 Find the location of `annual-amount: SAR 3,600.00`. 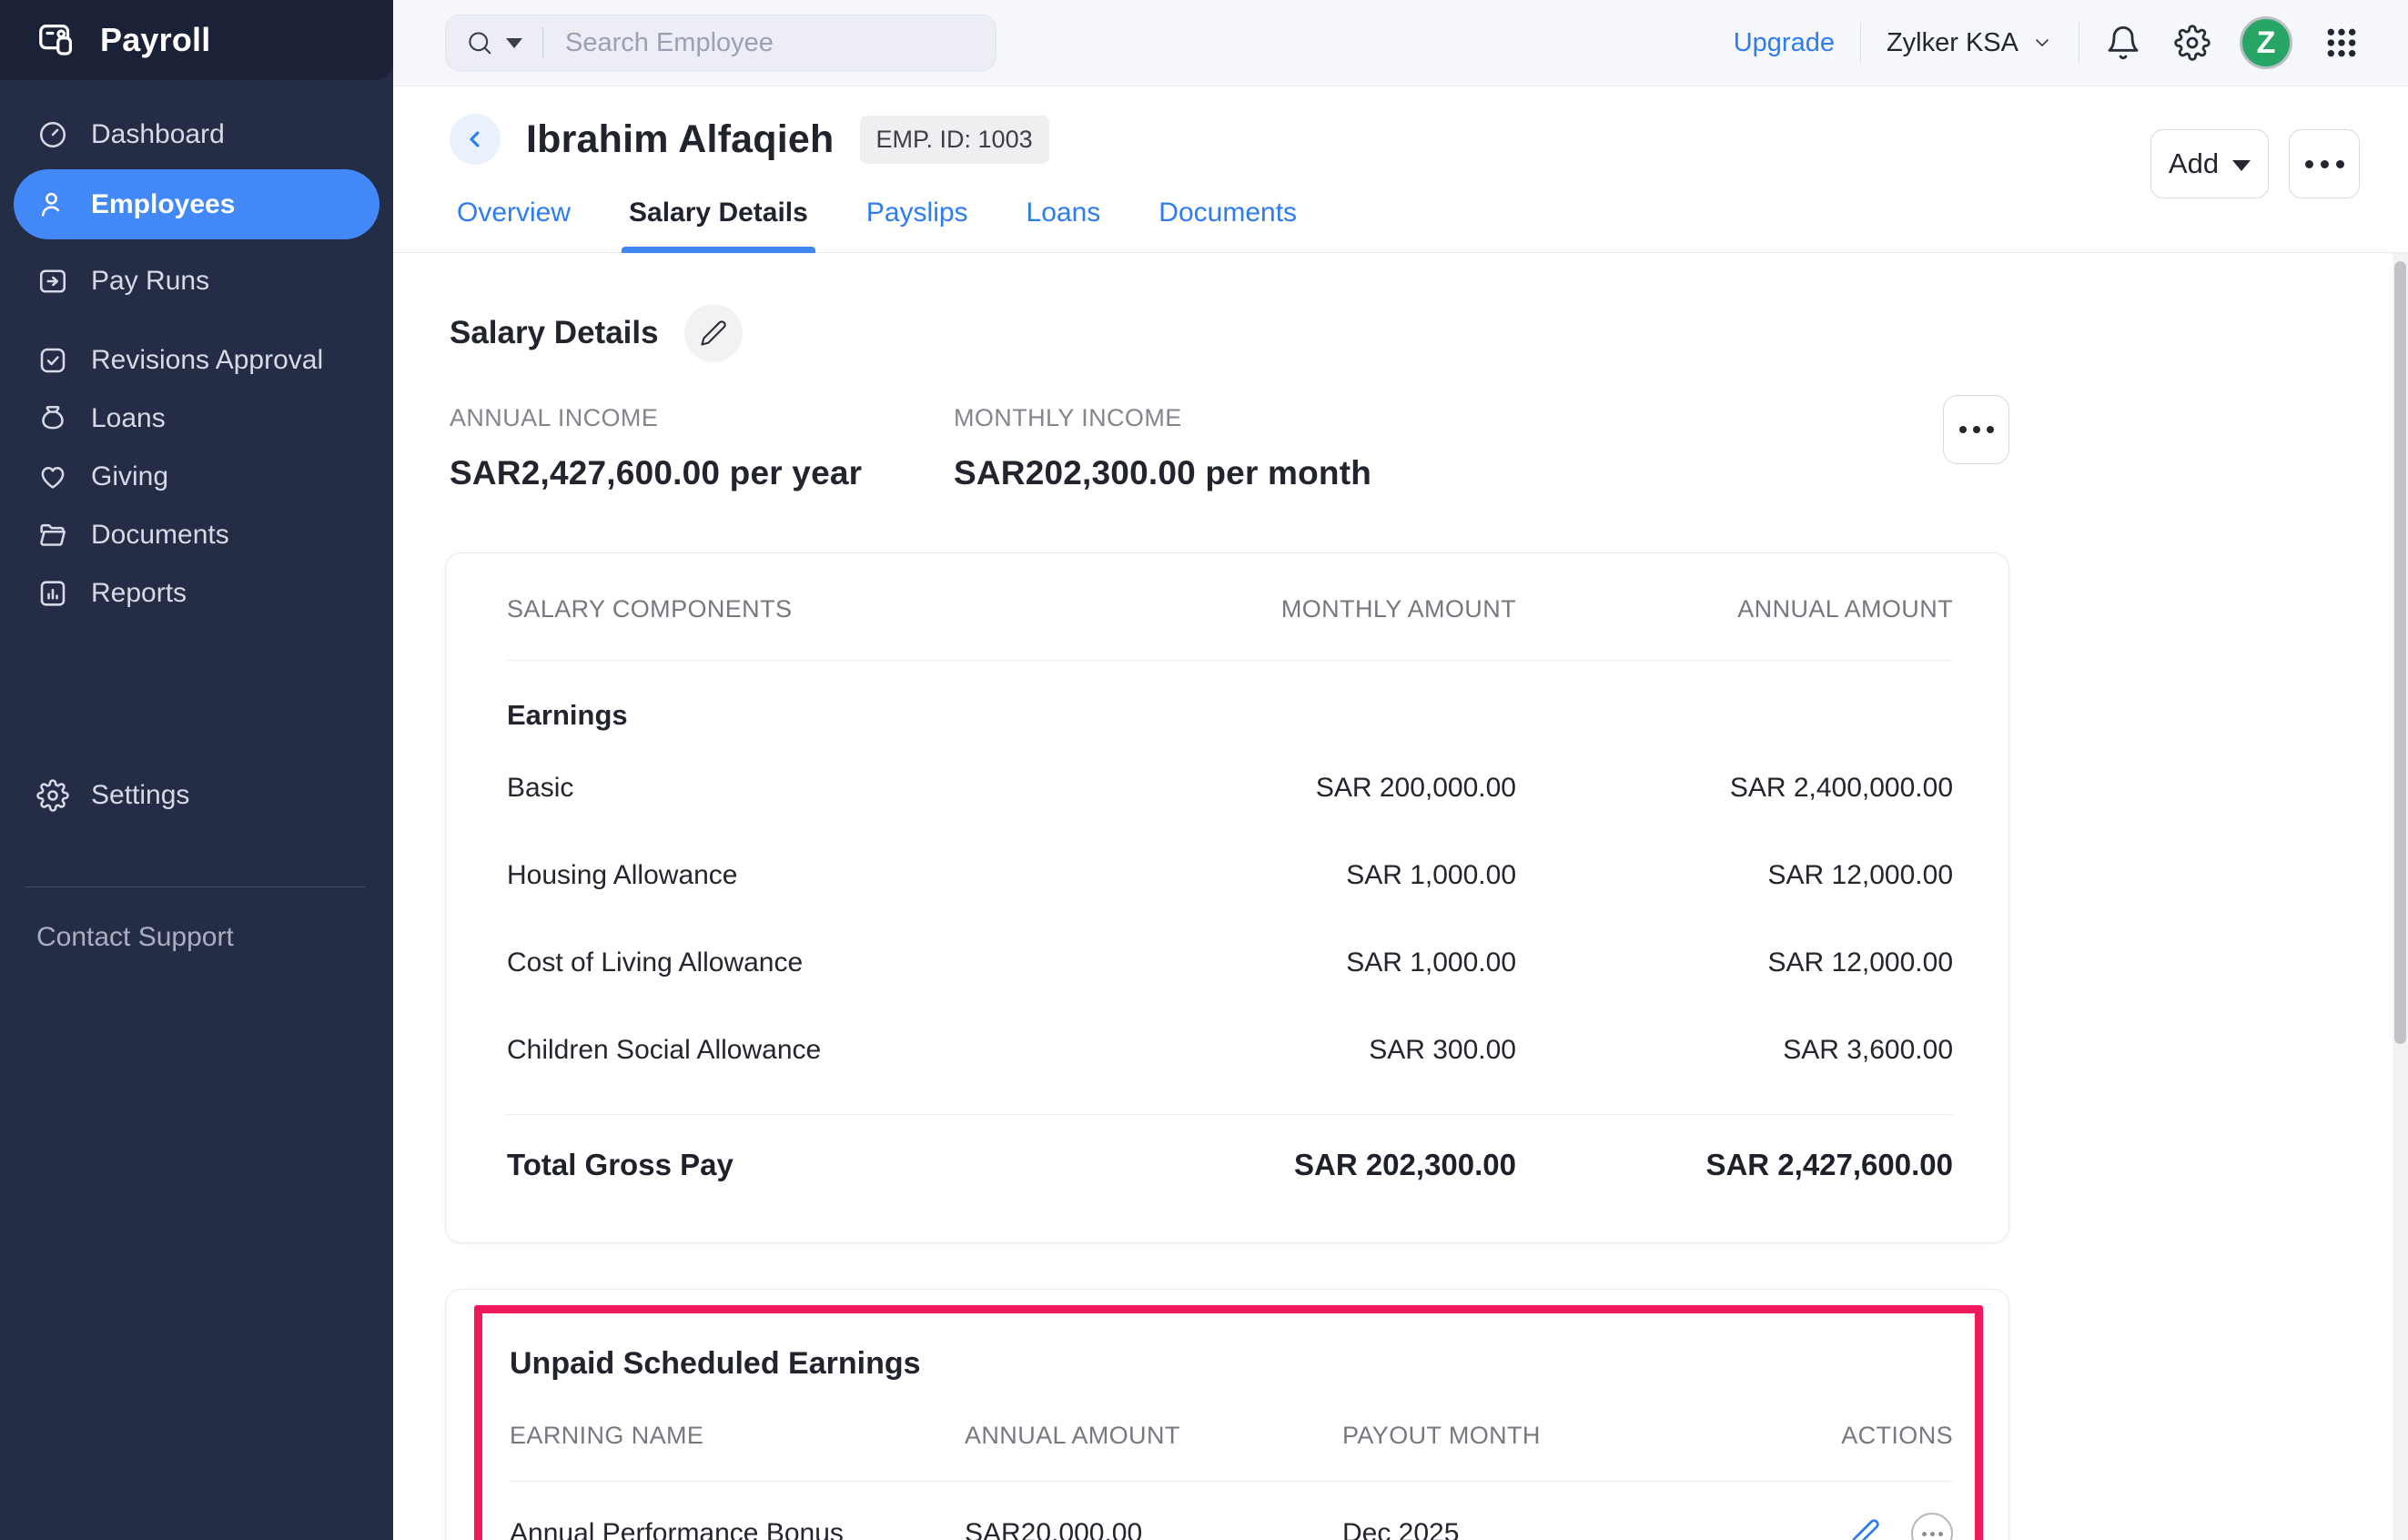

annual-amount: SAR 3,600.00 is located at coordinates (1868, 1050).